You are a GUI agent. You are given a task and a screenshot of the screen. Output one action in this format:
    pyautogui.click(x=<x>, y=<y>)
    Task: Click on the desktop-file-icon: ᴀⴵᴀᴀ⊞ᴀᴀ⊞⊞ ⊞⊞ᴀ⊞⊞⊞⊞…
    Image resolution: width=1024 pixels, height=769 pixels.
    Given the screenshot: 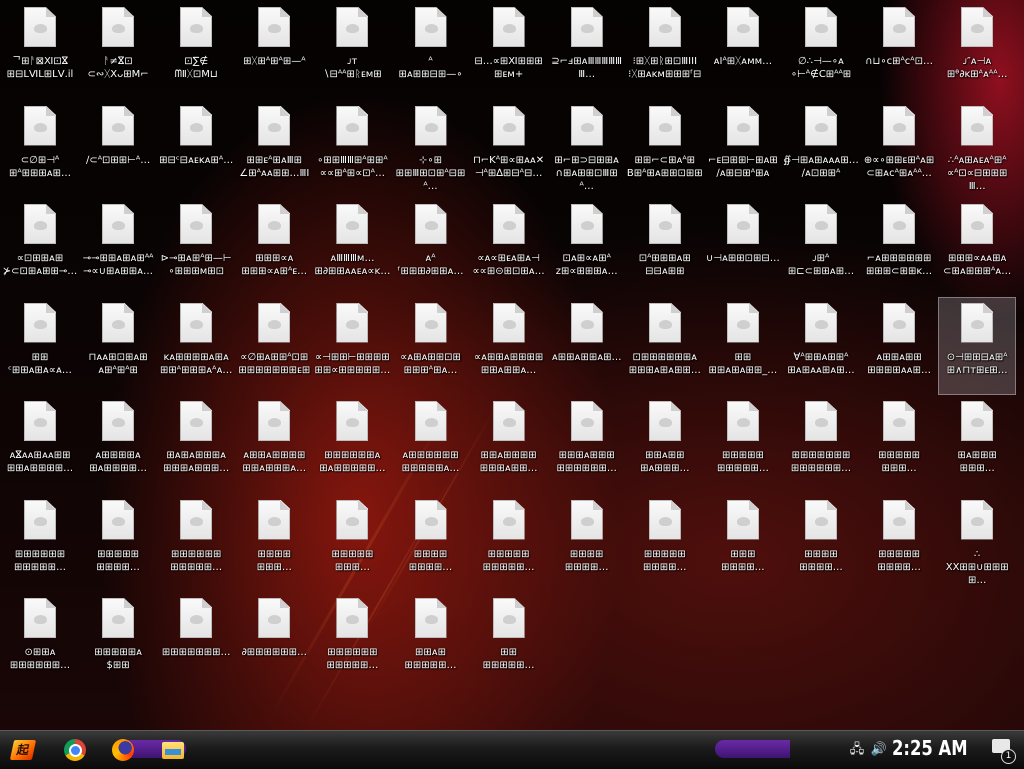 What is the action you would take?
    pyautogui.click(x=40, y=444)
    